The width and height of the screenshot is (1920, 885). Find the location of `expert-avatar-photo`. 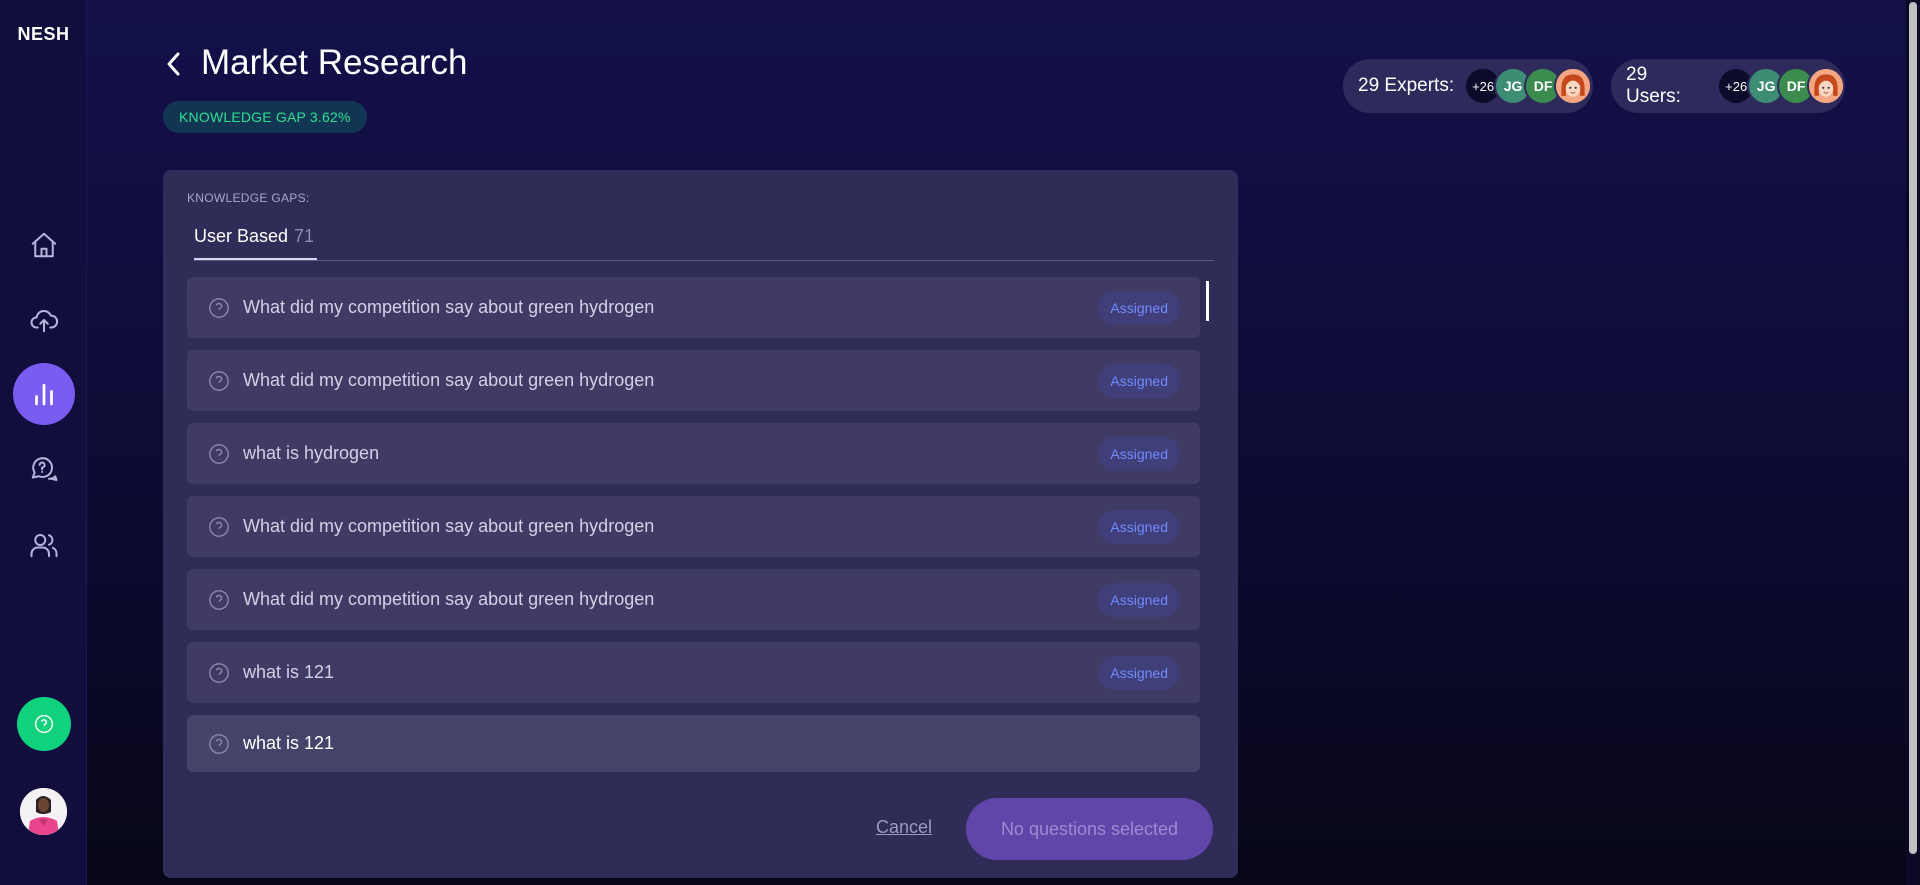

expert-avatar-photo is located at coordinates (1573, 86).